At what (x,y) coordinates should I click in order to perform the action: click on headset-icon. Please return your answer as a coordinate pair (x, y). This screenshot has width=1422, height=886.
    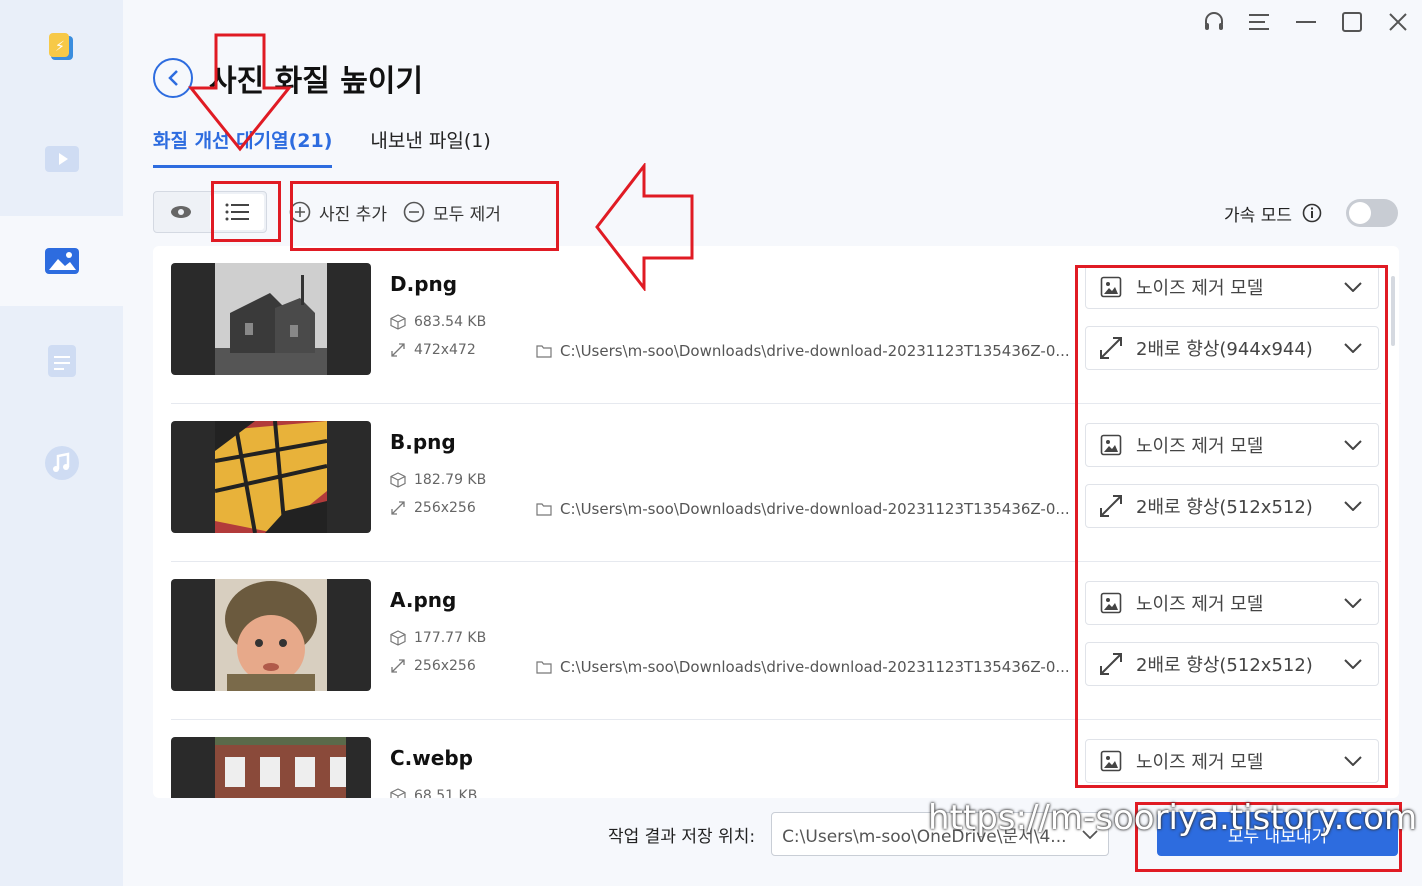
    Looking at the image, I should click on (1214, 22).